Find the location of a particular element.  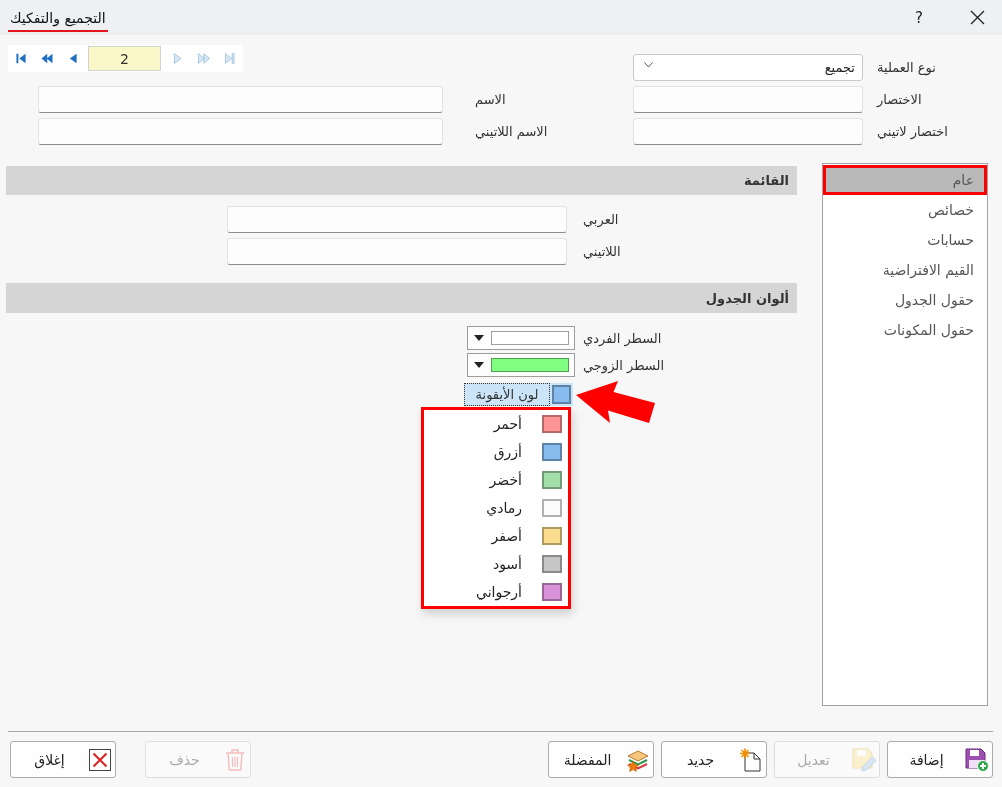

field-label: السطر الفردي is located at coordinates (622, 338).